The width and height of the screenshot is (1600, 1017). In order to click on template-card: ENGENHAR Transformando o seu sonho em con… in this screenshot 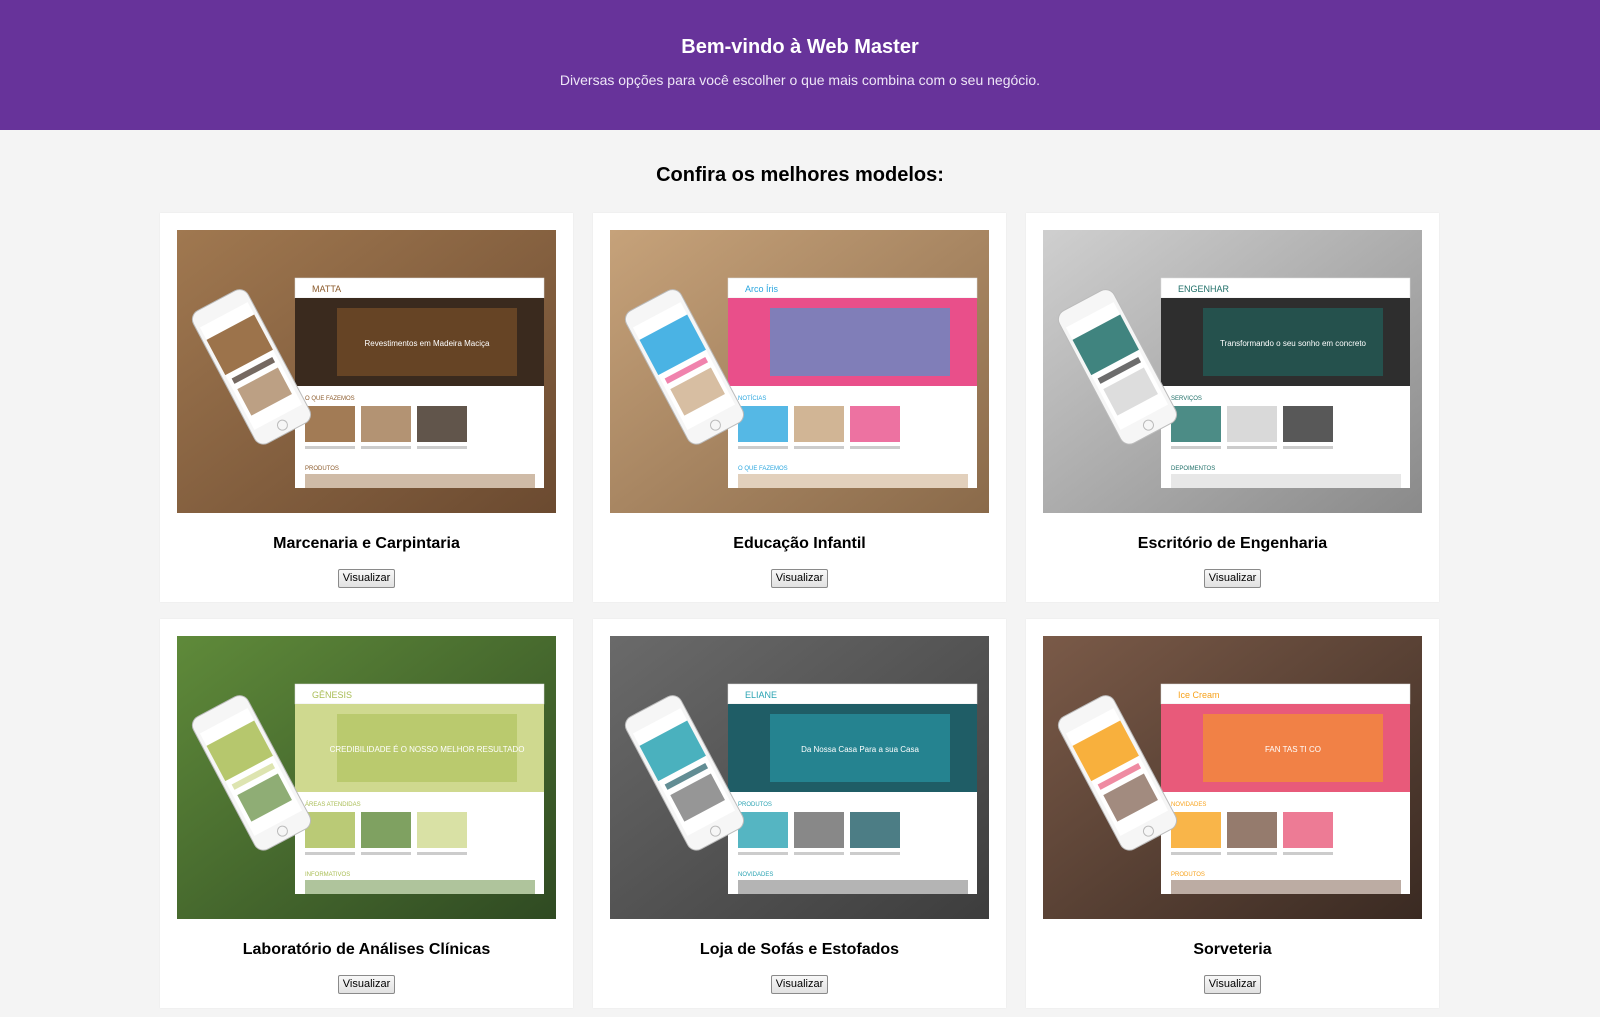, I will do `click(1232, 407)`.